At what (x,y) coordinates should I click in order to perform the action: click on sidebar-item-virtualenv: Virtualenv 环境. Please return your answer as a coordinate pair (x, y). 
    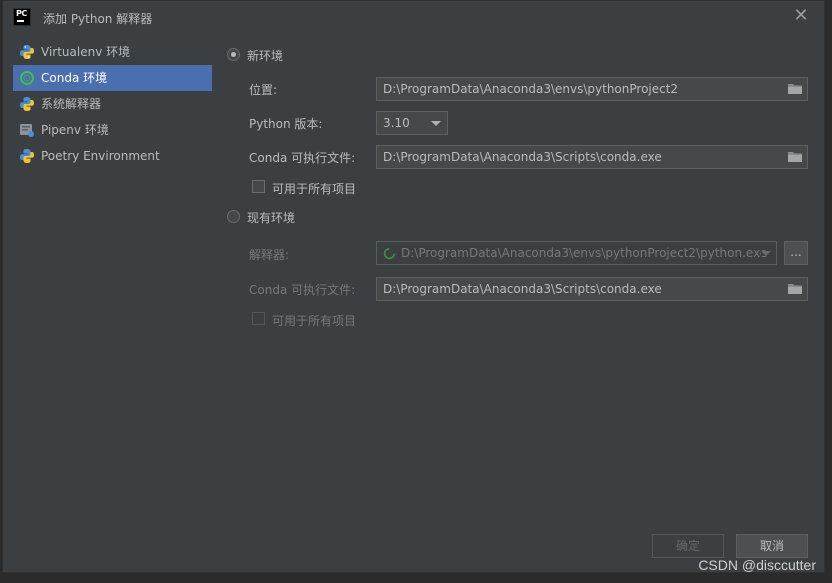
    Looking at the image, I should click on (112, 52).